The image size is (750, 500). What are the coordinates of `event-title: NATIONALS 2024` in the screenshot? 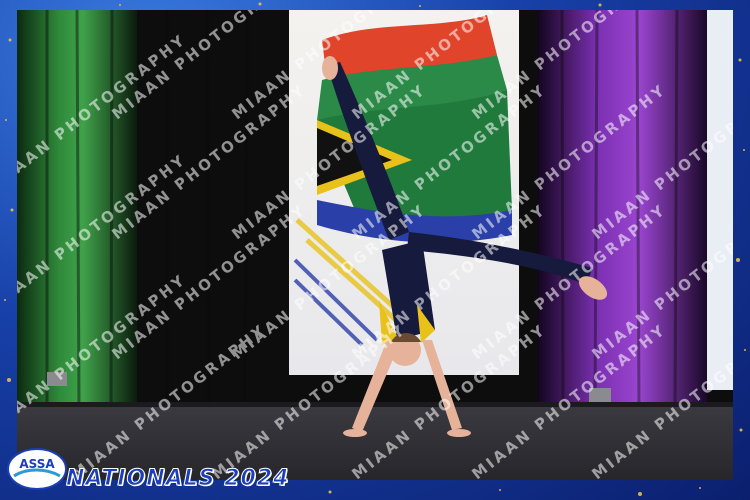 It's located at (177, 479).